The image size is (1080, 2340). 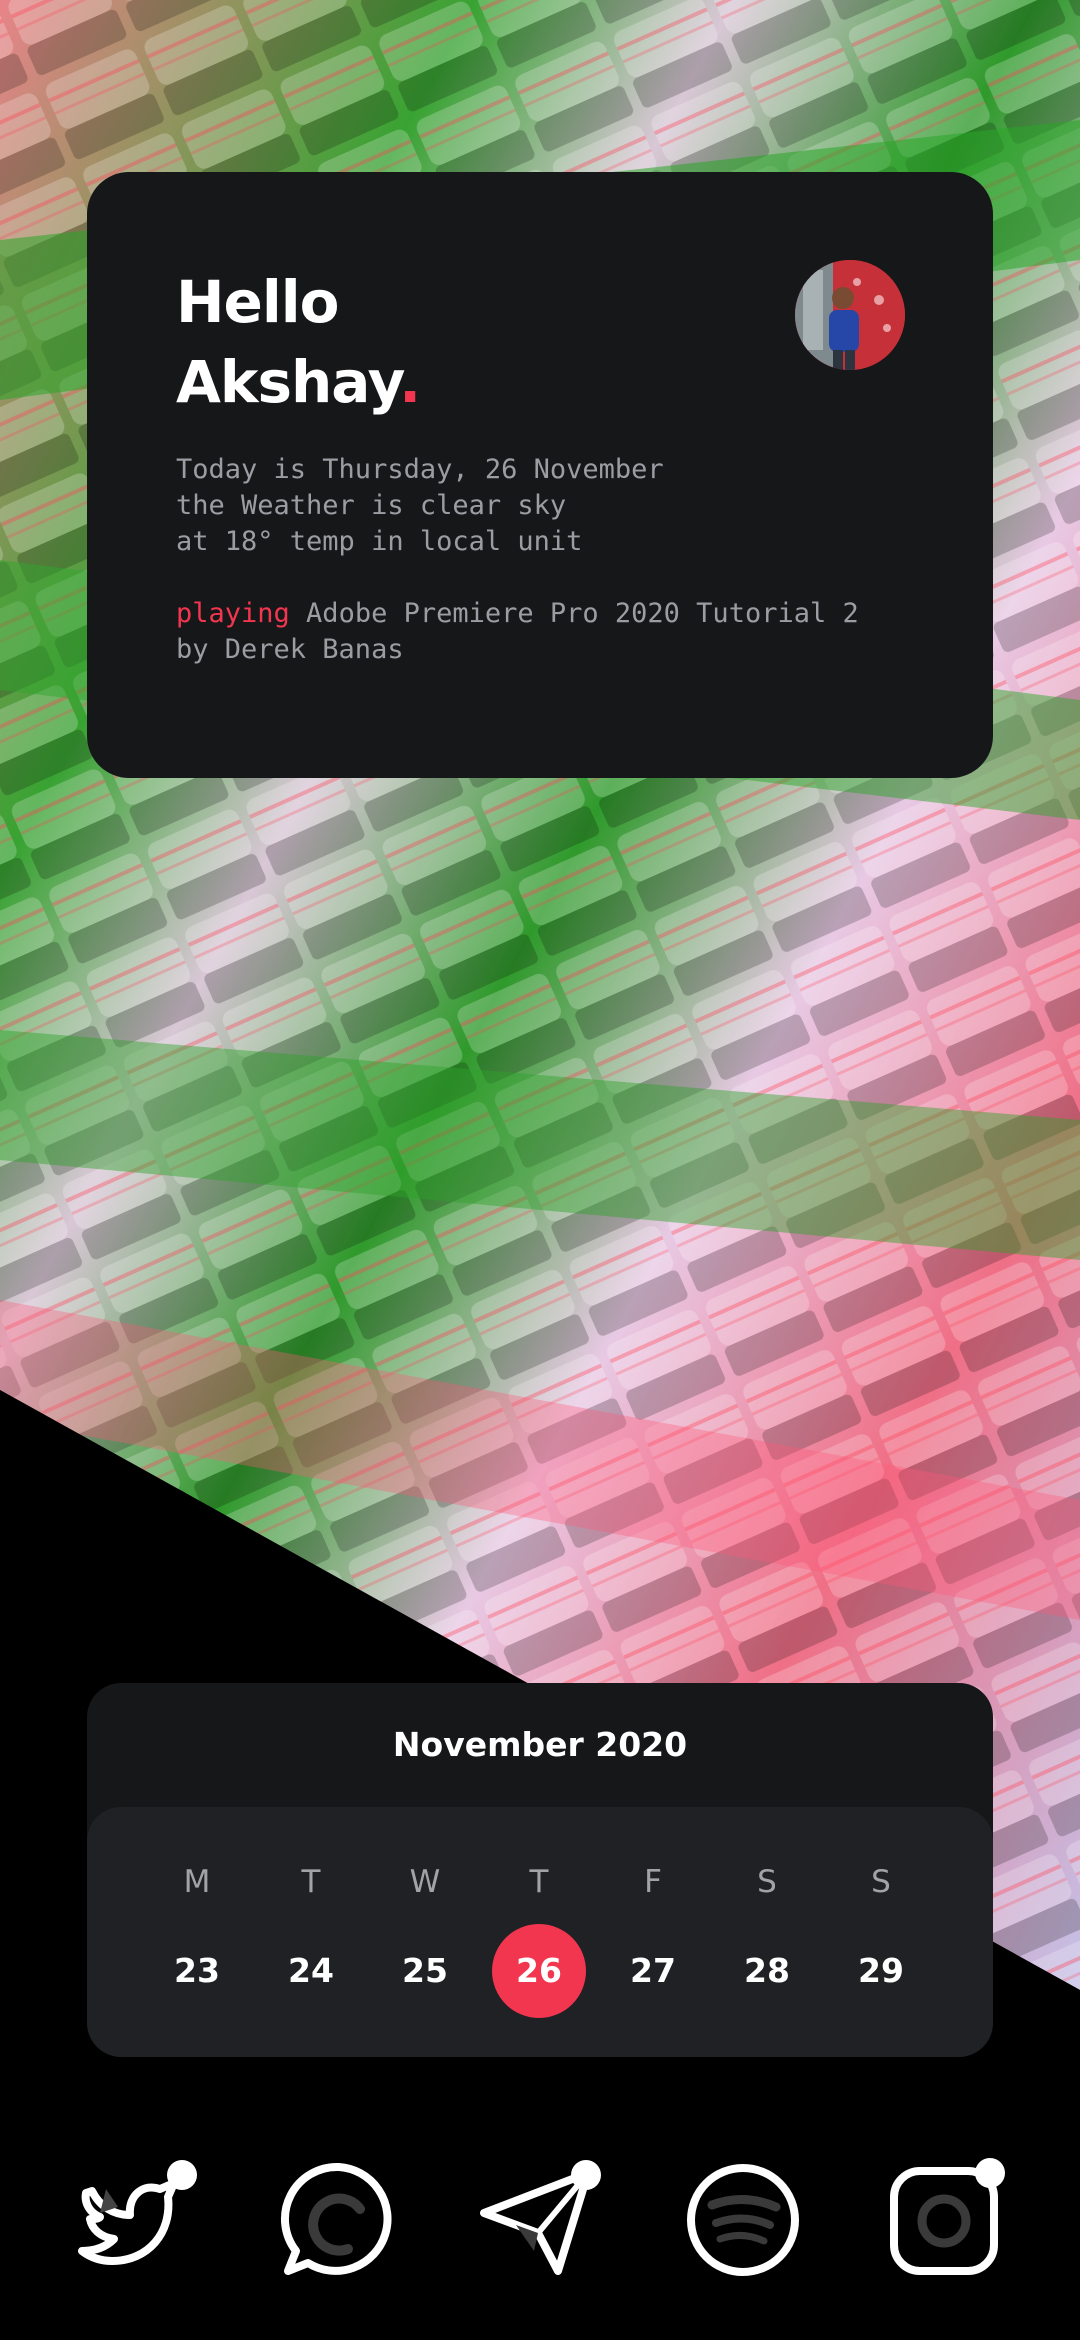 I want to click on calendar-day: 25, so click(x=425, y=1971).